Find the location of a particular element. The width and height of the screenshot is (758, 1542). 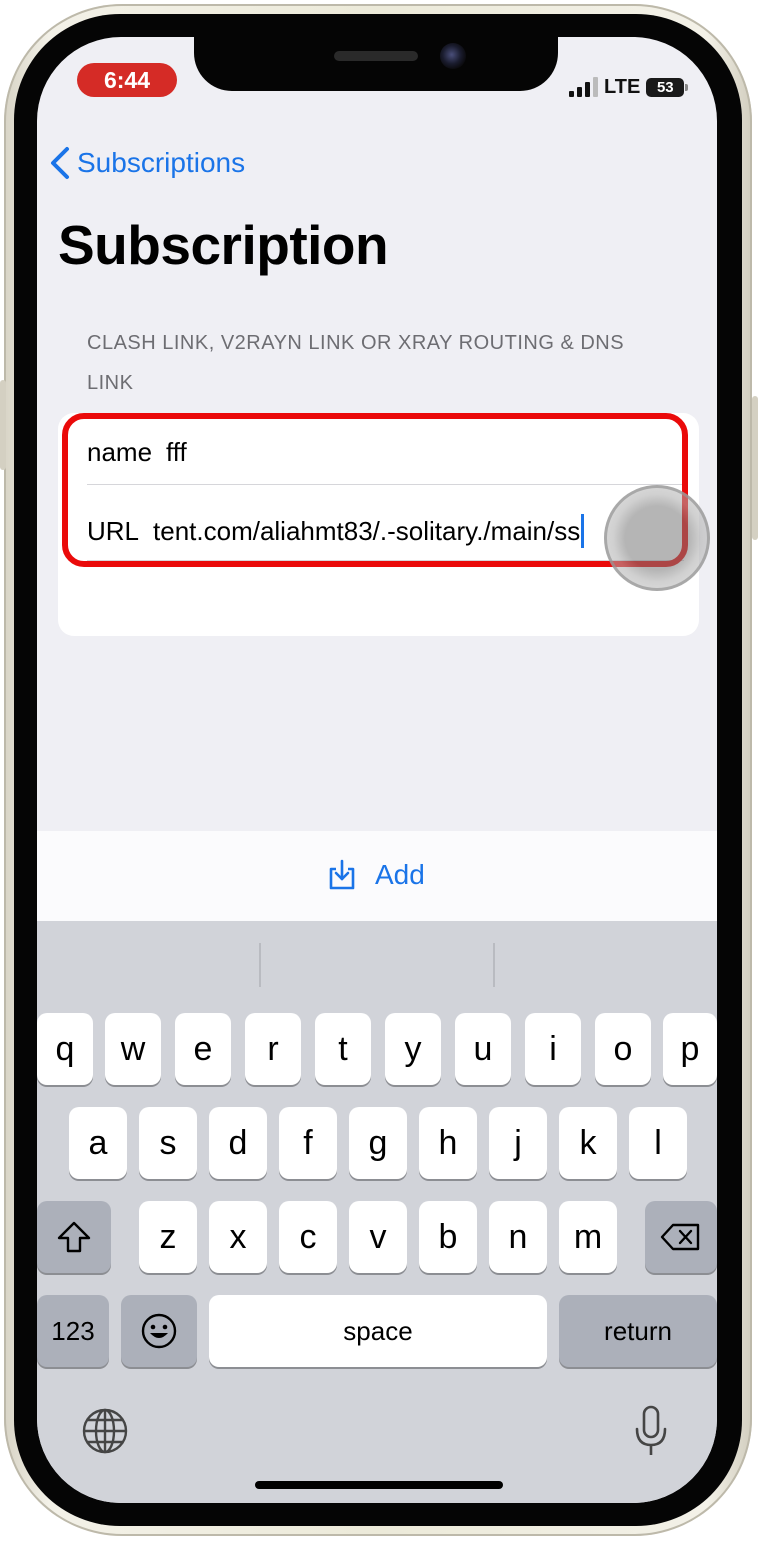

key-z: z is located at coordinates (168, 1237).